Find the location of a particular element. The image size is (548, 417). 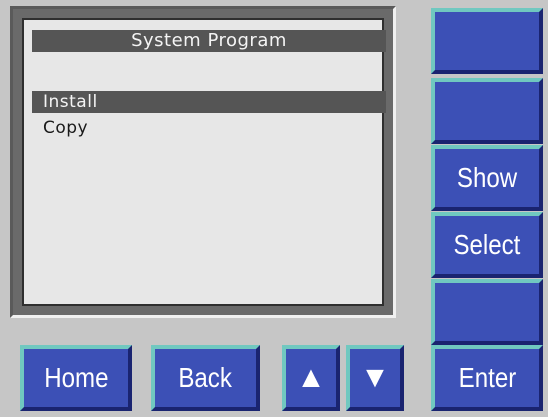

select-button: Select is located at coordinates (487, 245).